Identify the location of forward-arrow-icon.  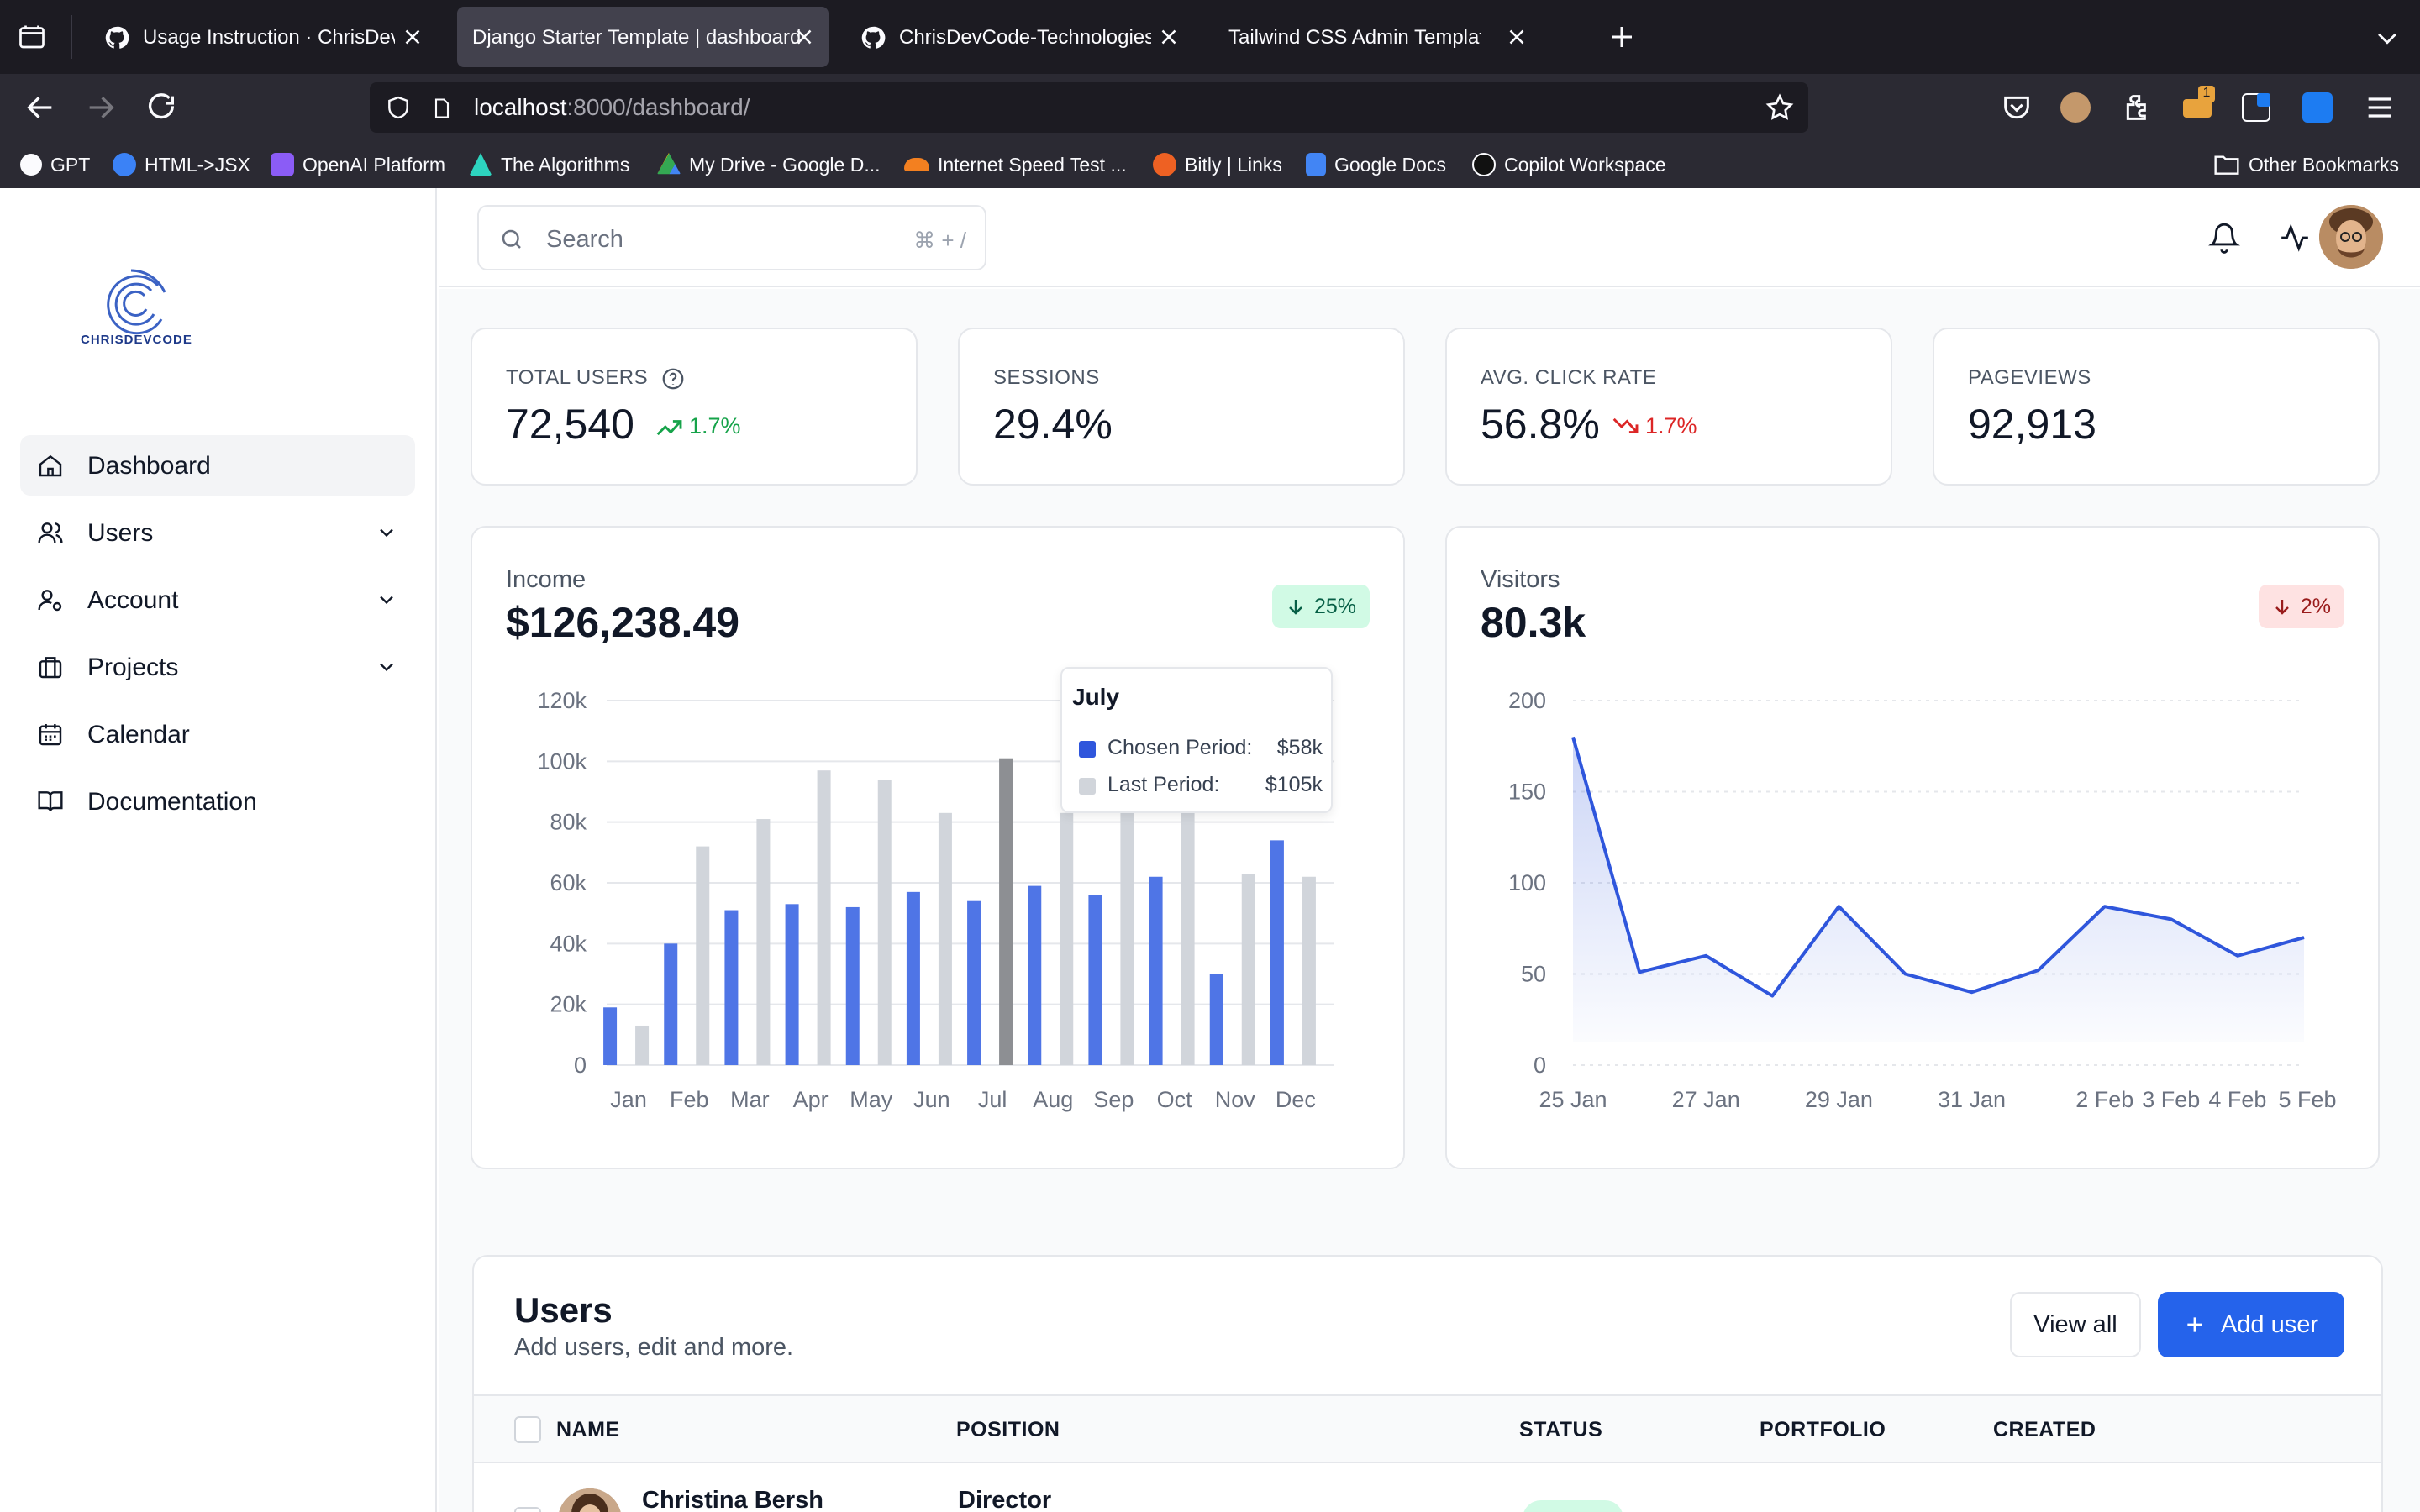
(101, 107).